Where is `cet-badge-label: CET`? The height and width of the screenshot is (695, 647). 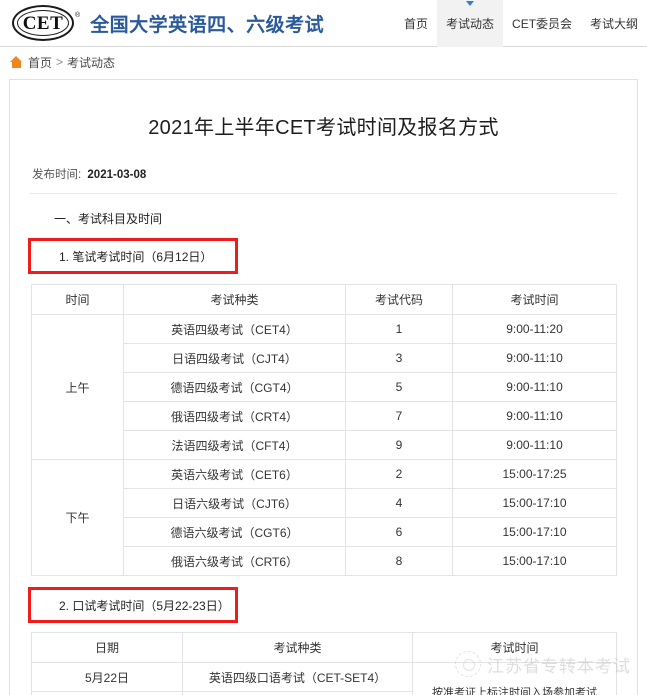
cet-badge-label: CET is located at coordinates (43, 23).